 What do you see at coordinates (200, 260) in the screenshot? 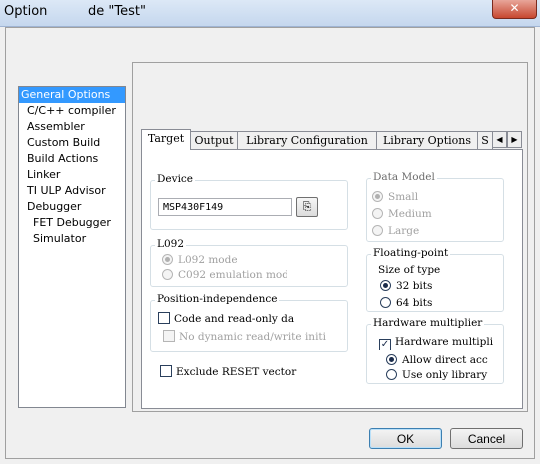
I see `l092-mode-option: L092 mode` at bounding box center [200, 260].